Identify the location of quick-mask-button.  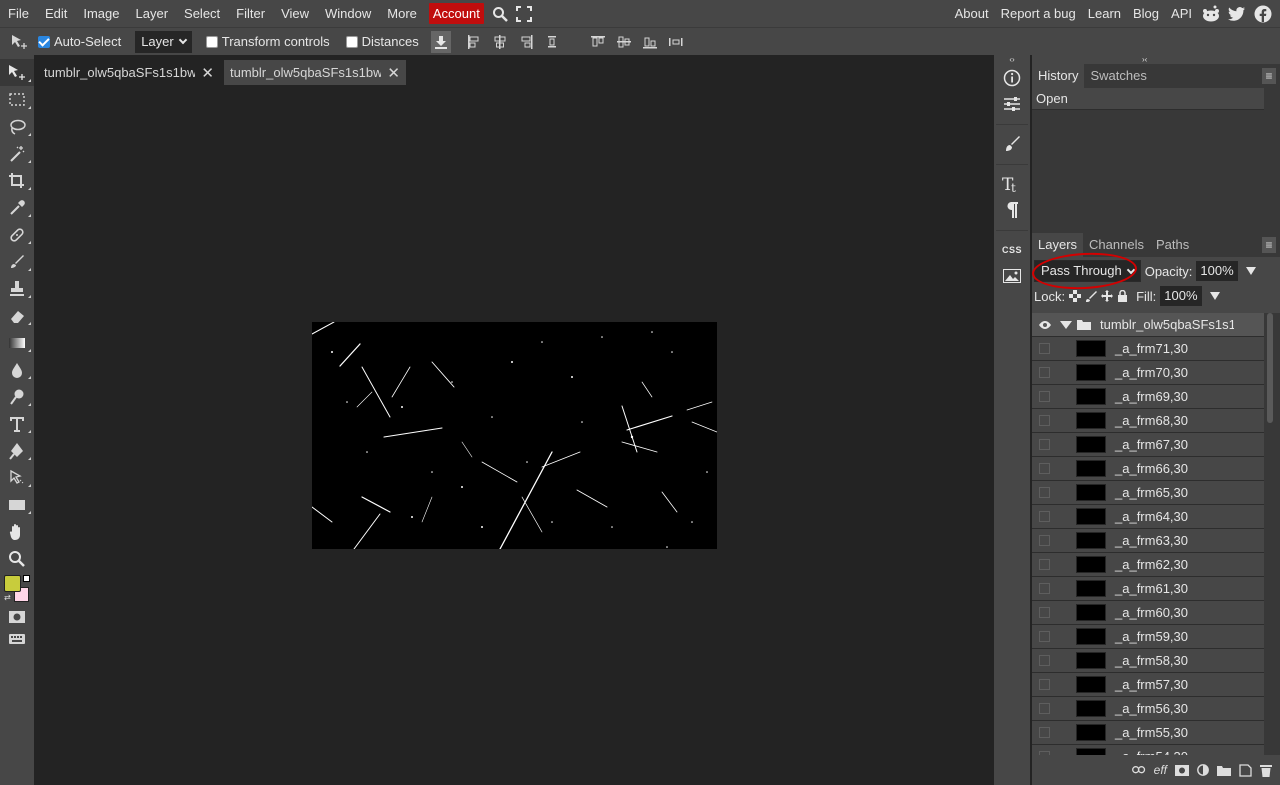
(17, 617).